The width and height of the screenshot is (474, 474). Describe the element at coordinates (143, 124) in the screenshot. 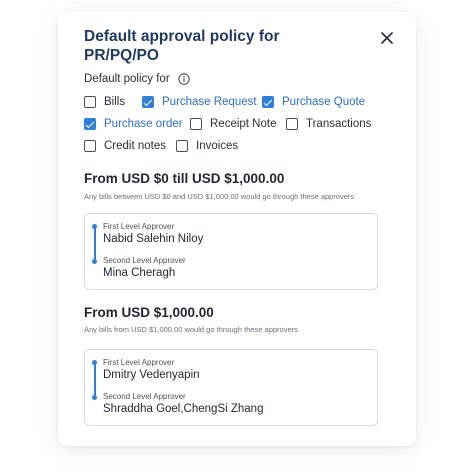

I see `checkbox-label: Purchase order` at that location.